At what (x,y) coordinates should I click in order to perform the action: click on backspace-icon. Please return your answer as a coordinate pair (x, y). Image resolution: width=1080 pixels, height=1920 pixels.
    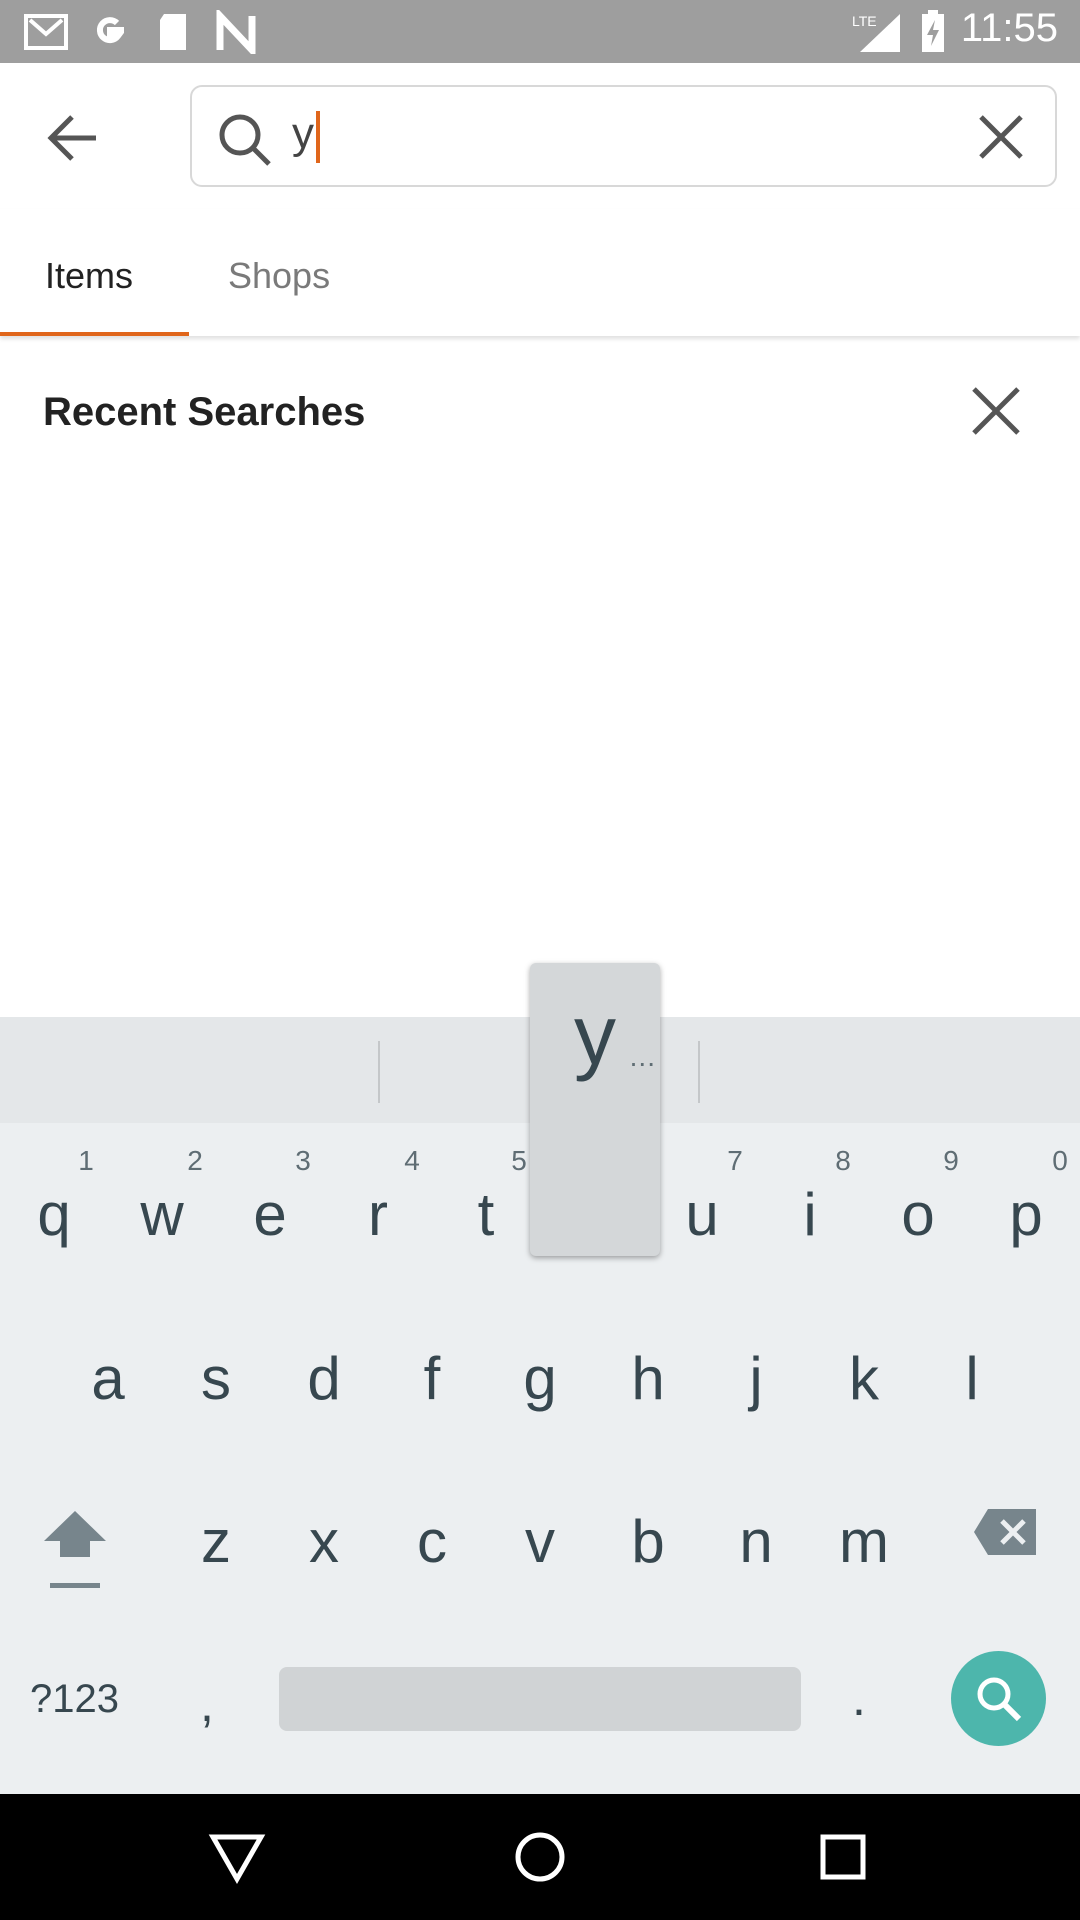
    Looking at the image, I should click on (1005, 1532).